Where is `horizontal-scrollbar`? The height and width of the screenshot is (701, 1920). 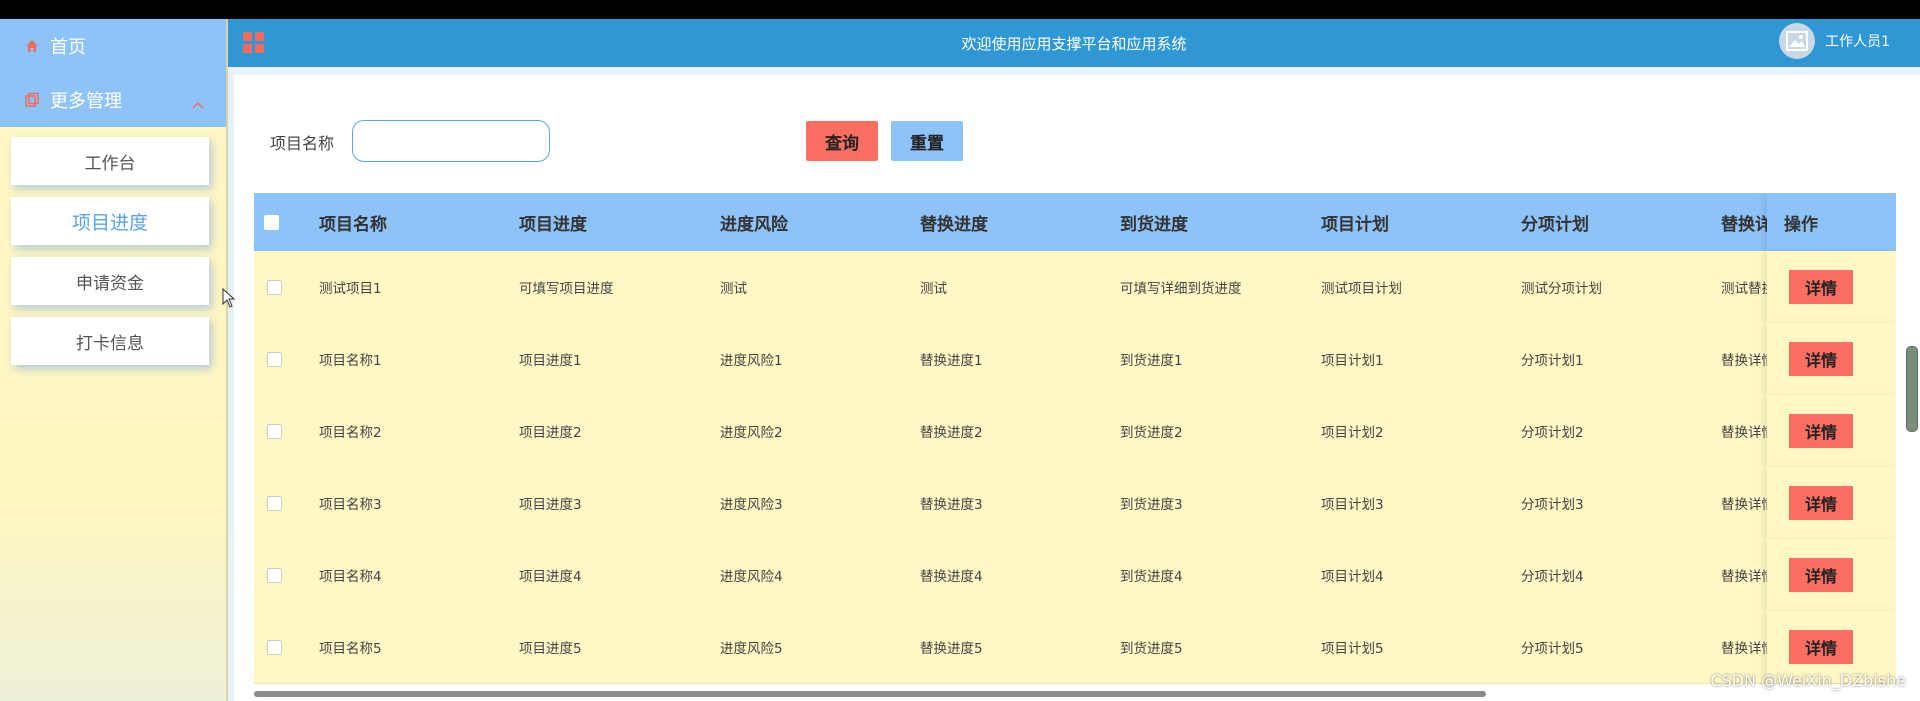
horizontal-scrollbar is located at coordinates (870, 694).